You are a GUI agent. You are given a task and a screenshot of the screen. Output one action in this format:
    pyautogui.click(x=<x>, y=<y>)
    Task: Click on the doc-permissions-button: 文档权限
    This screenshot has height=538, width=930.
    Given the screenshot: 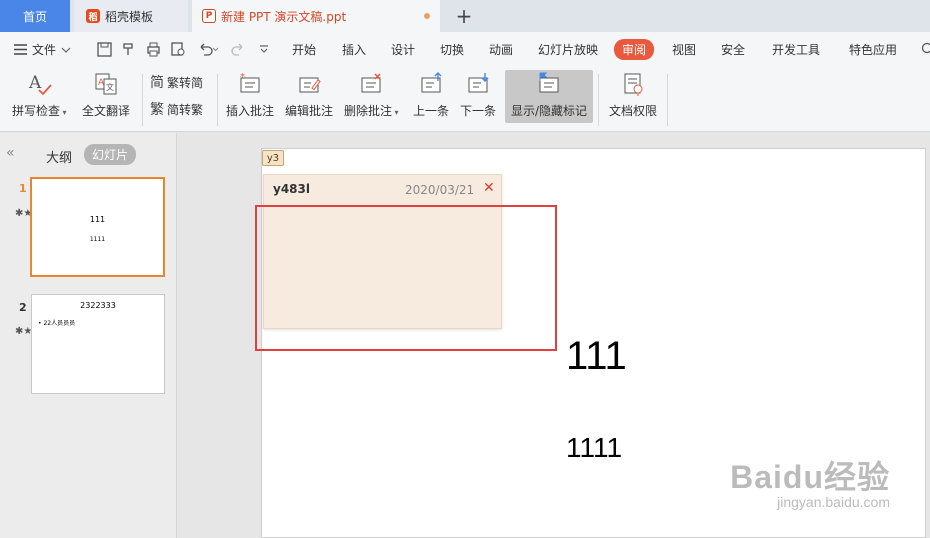 What is the action you would take?
    pyautogui.click(x=633, y=94)
    